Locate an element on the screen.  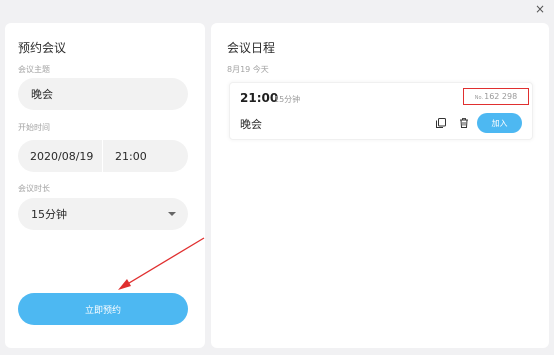
start-time-label: 开始时间 is located at coordinates (34, 127).